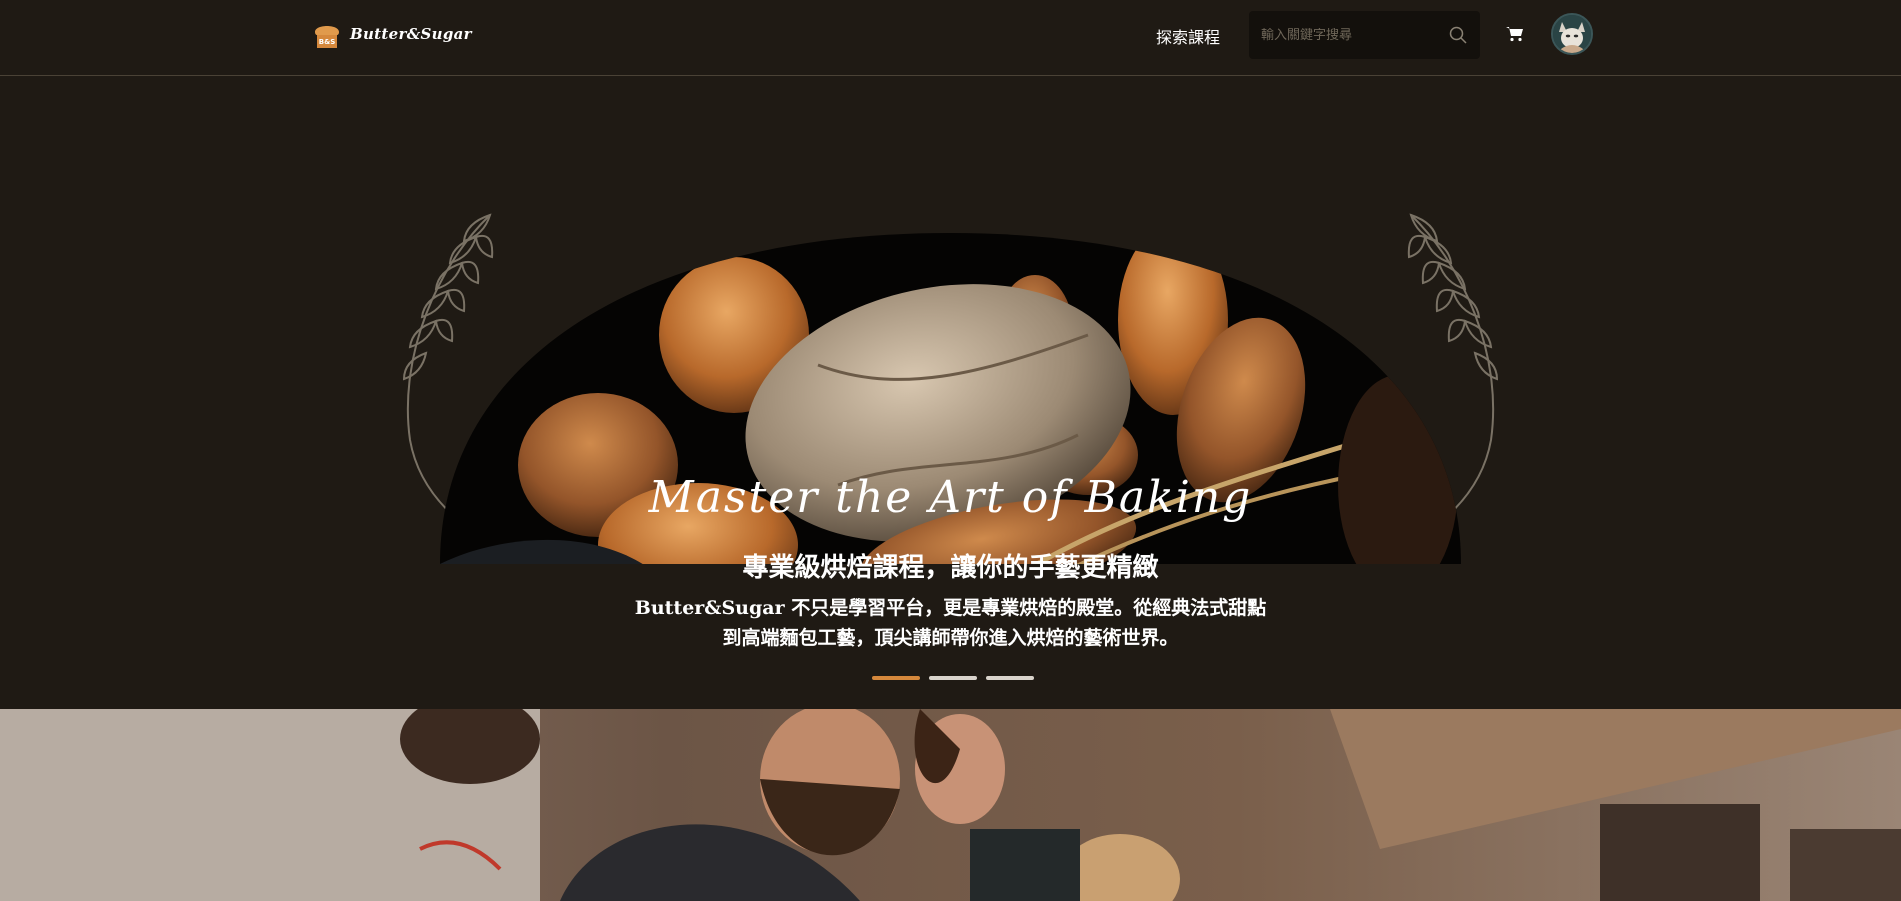 The image size is (1901, 901). Describe the element at coordinates (1351, 35) in the screenshot. I see `search-input` at that location.